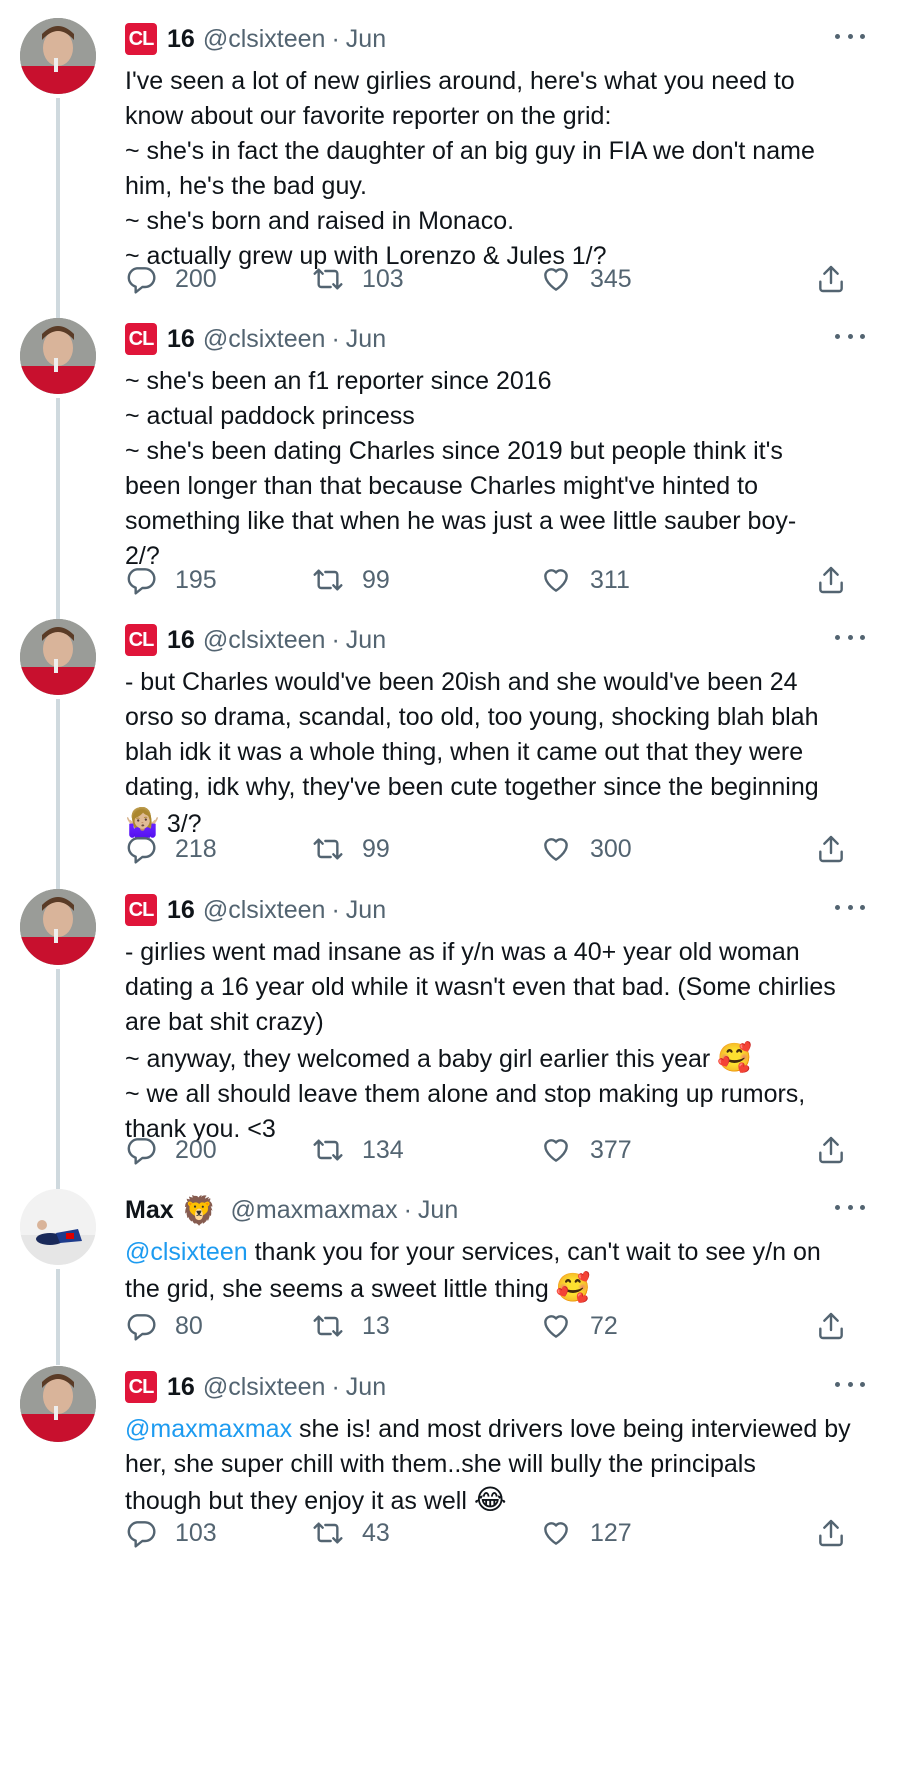 The image size is (897, 1772). I want to click on handle: @maxmaxmax, so click(314, 1210).